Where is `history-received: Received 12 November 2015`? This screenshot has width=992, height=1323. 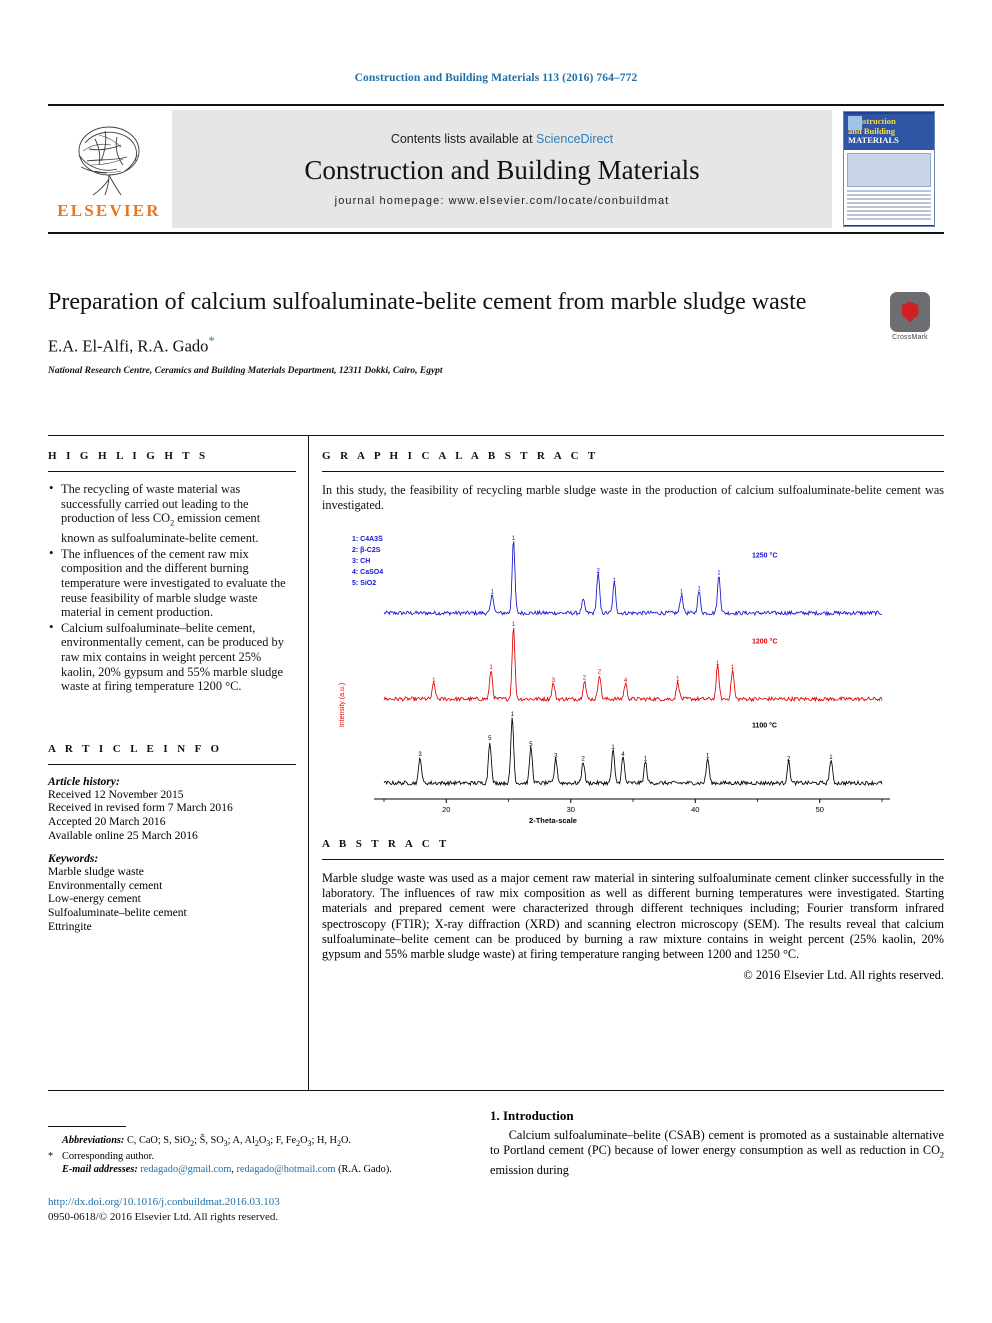
history-received: Received 12 November 2015 is located at coordinates (116, 794).